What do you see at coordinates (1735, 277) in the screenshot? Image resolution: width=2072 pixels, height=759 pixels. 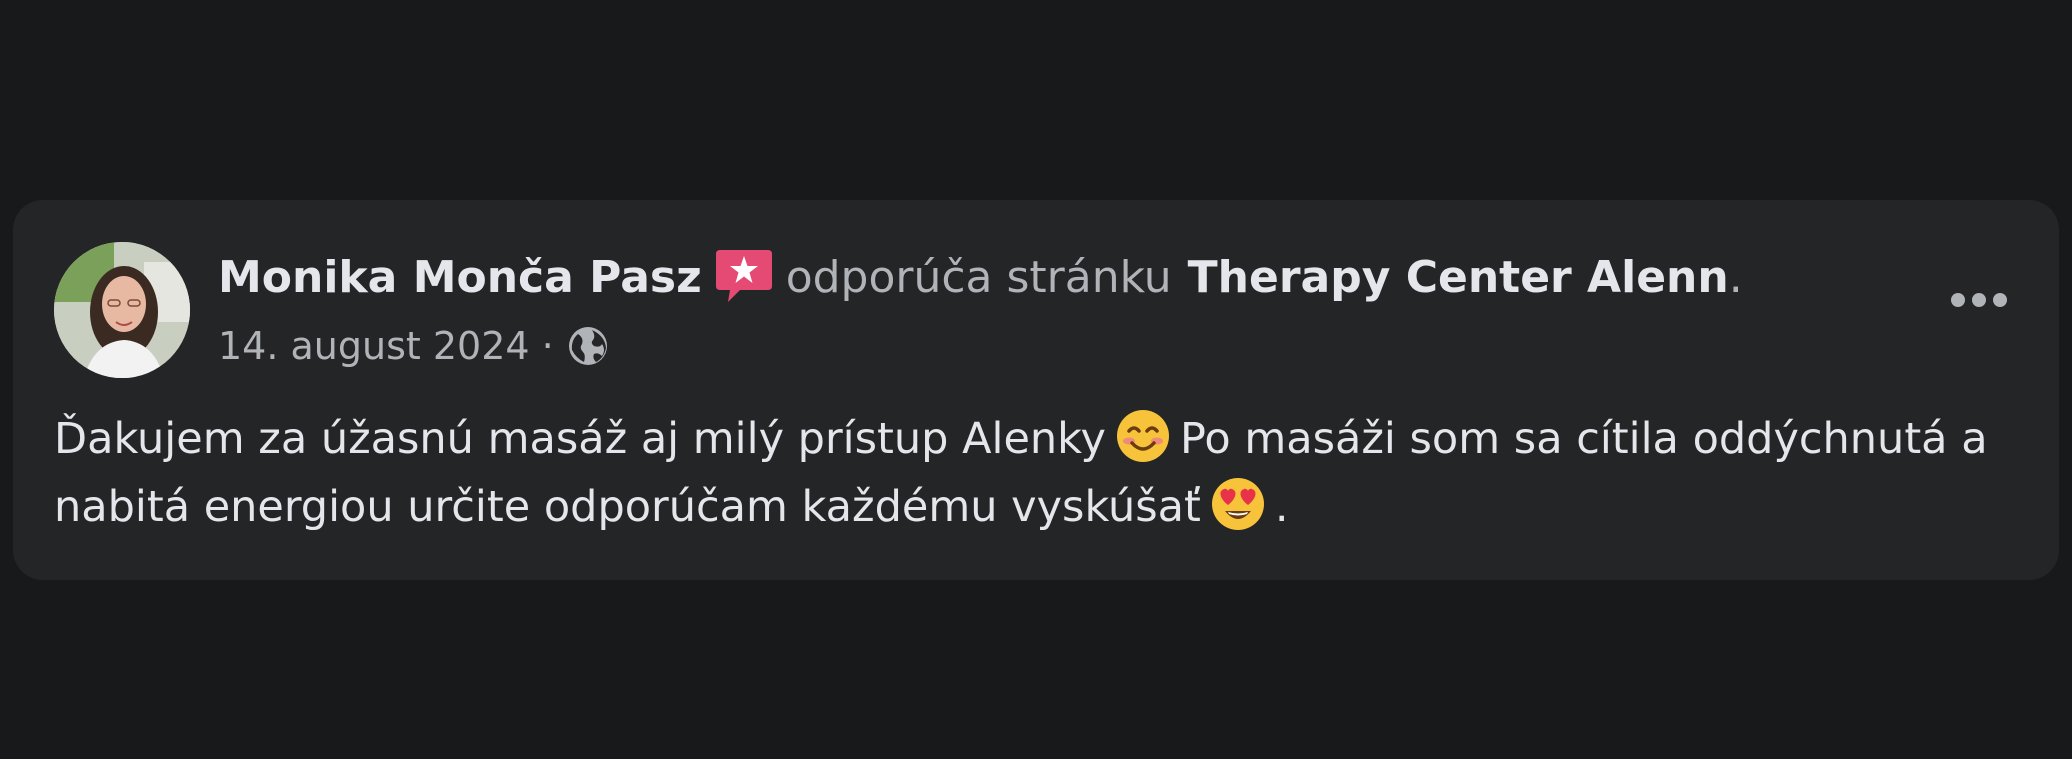 I see `header-period: .` at bounding box center [1735, 277].